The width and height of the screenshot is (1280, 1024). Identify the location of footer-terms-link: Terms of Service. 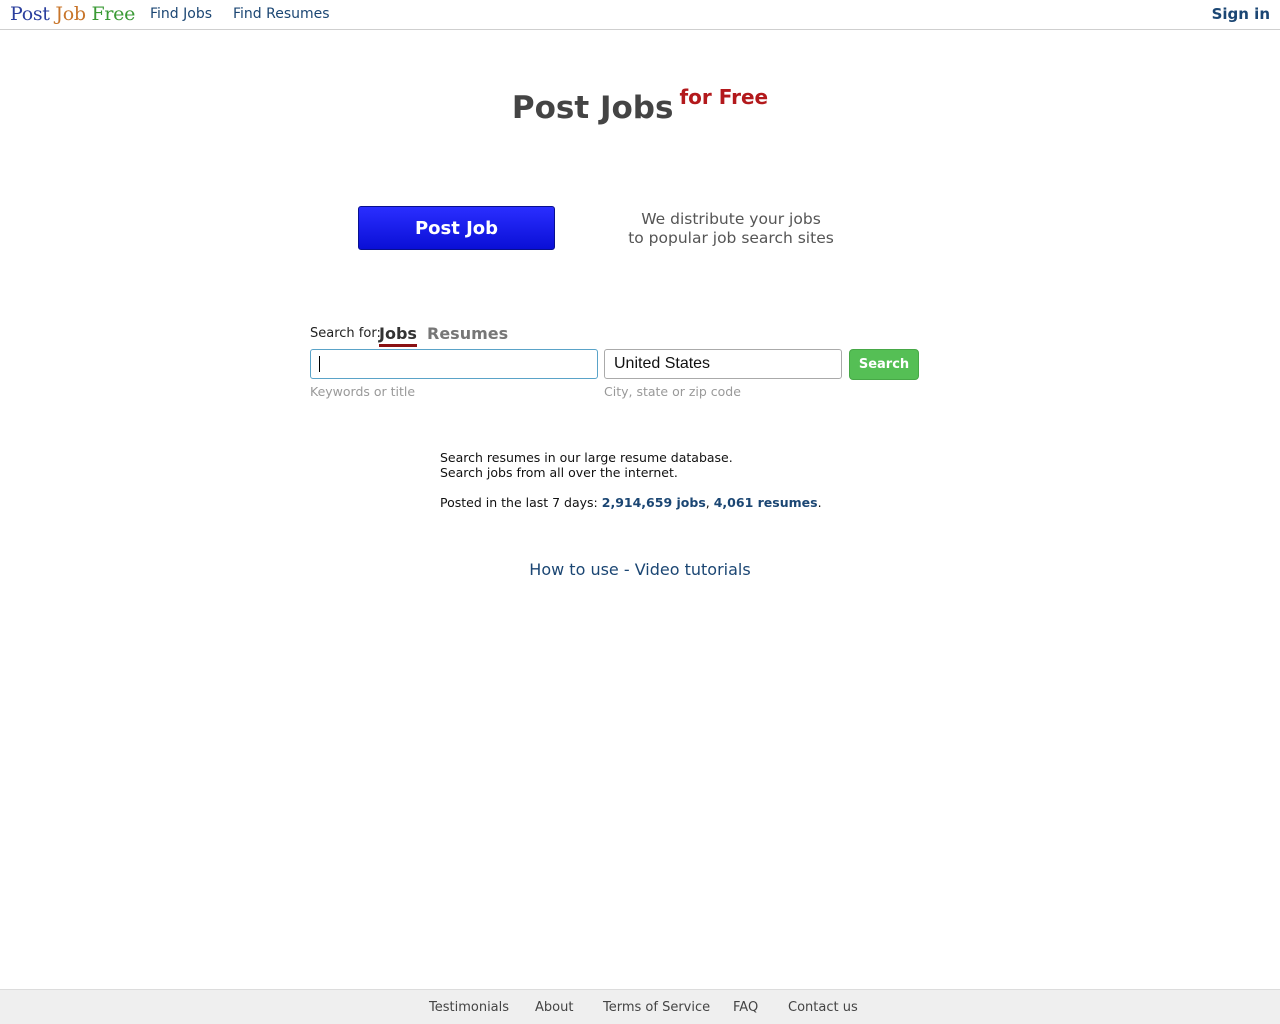
(656, 1007).